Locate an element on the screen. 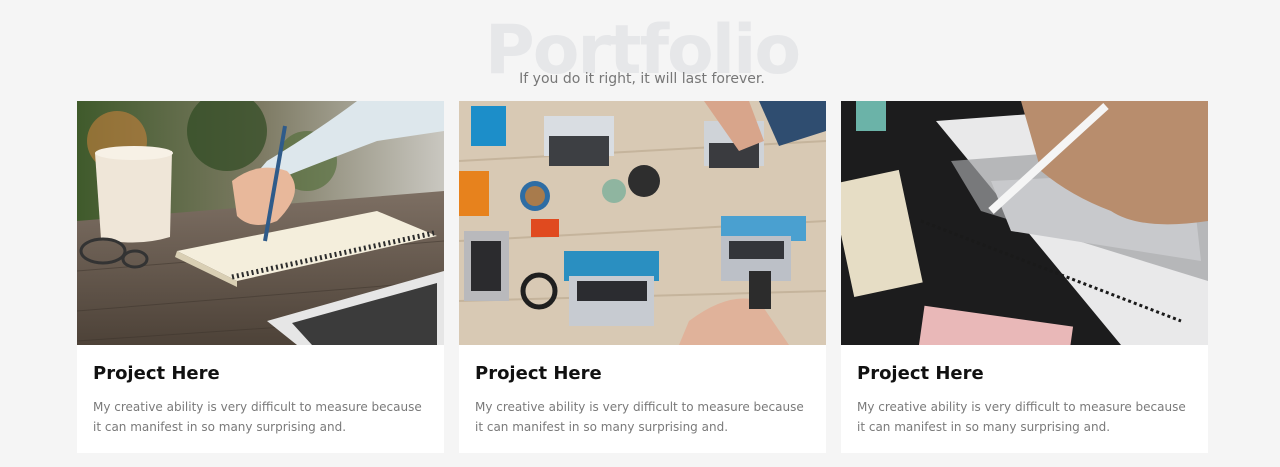  photo-team-laptops is located at coordinates (642, 223).